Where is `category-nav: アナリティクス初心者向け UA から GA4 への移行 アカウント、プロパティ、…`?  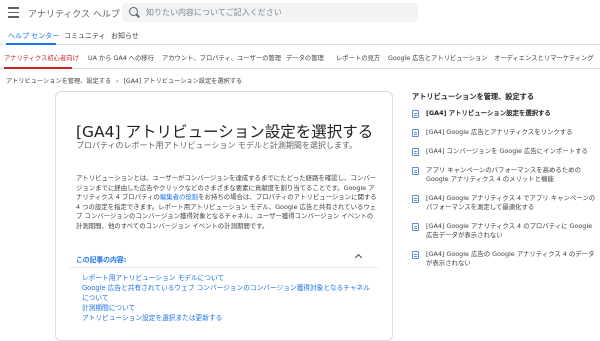 category-nav: アナリティクス初心者向け UA から GA4 への移行 アカウント、プロパティ、… is located at coordinates (300, 57).